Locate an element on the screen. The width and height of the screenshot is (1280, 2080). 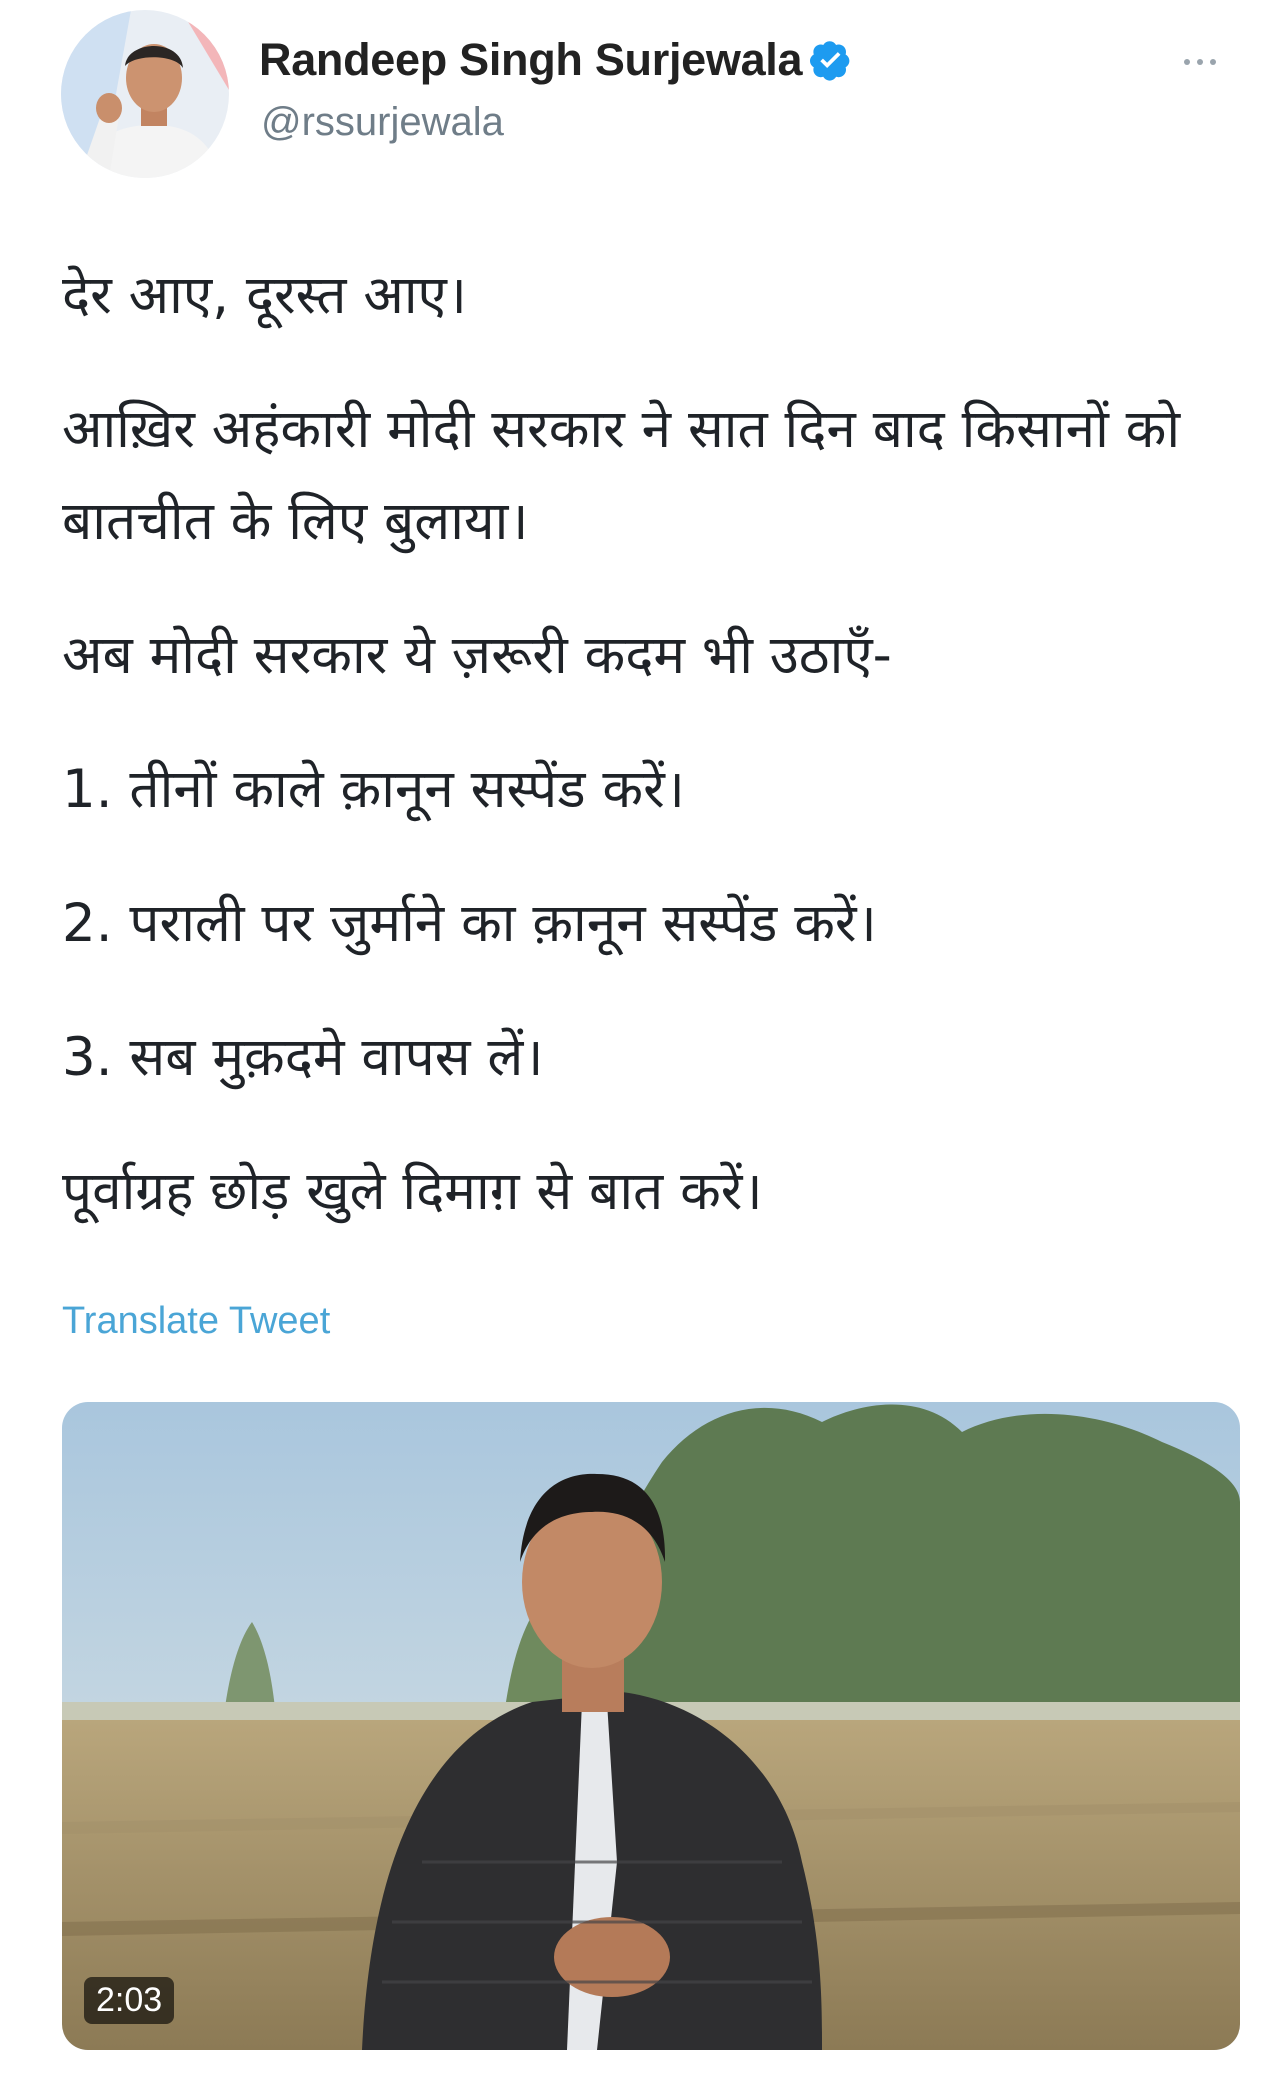
tweet-paragraph: पूर्वाग्रह छोड़ खुले दिमाग़ से बात करें। is located at coordinates (412, 1191).